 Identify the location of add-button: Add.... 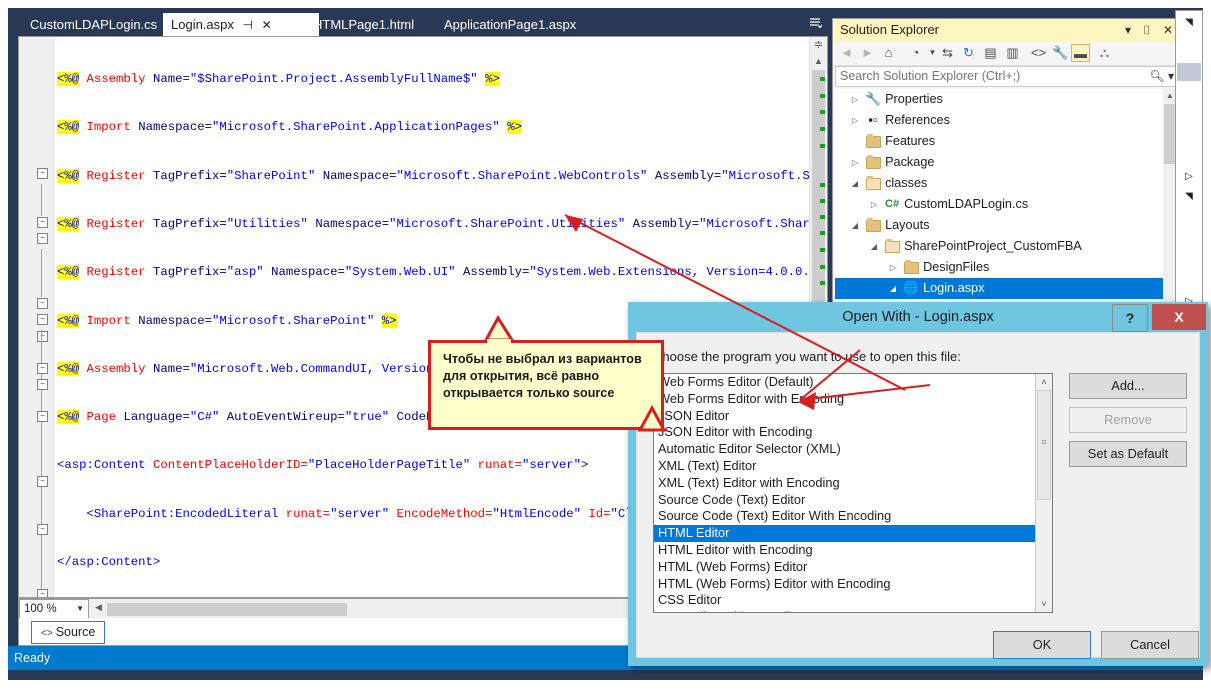
(1128, 386).